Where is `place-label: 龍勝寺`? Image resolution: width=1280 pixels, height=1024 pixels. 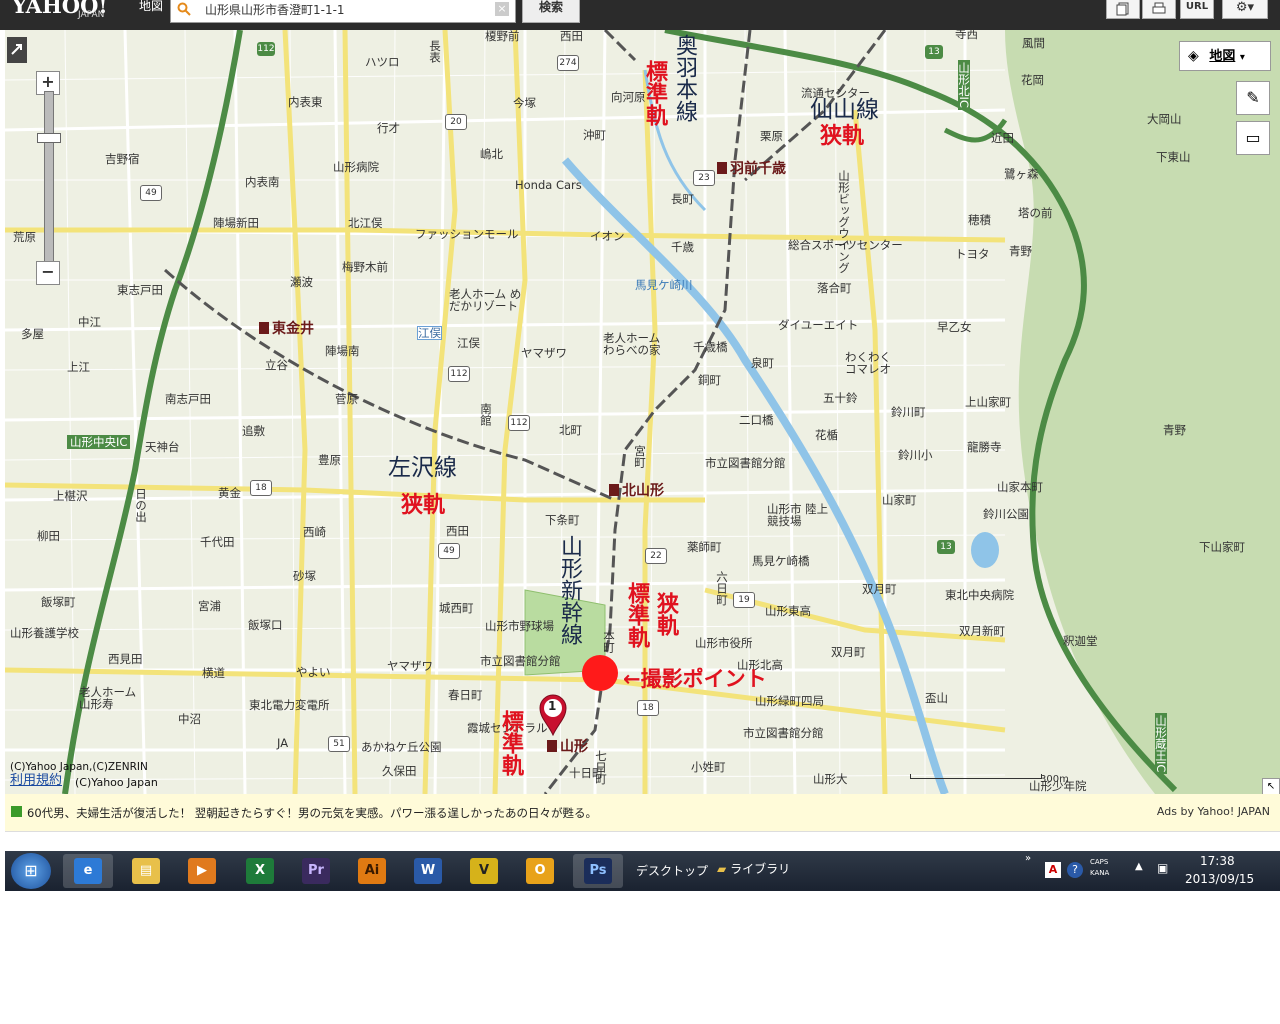
place-label: 龍勝寺 is located at coordinates (984, 447).